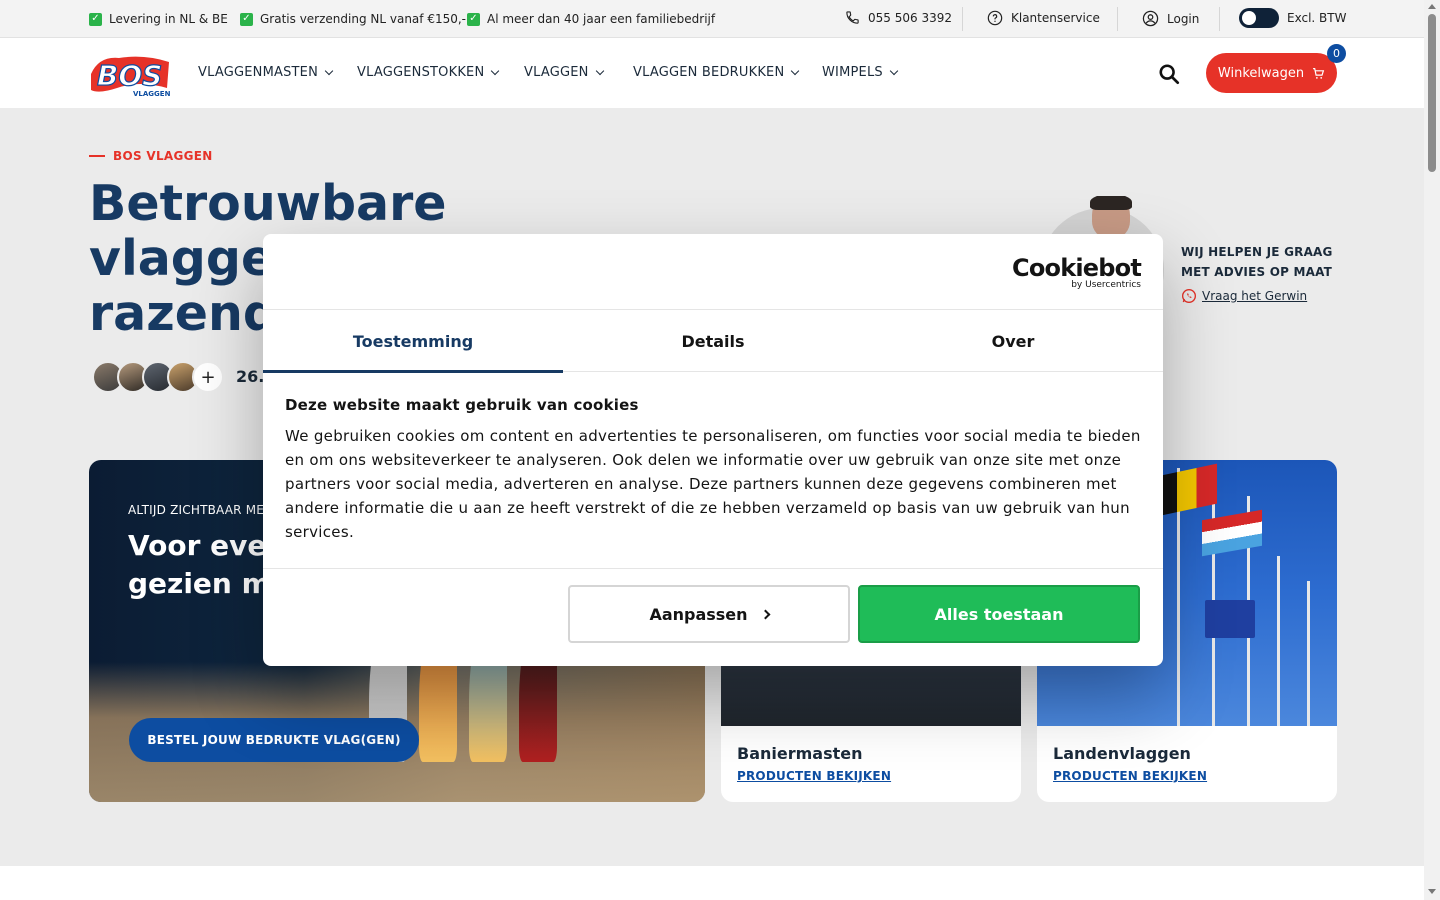 The image size is (1440, 900). What do you see at coordinates (1432, 891) in the screenshot?
I see `scroll-down-arrow-icon` at bounding box center [1432, 891].